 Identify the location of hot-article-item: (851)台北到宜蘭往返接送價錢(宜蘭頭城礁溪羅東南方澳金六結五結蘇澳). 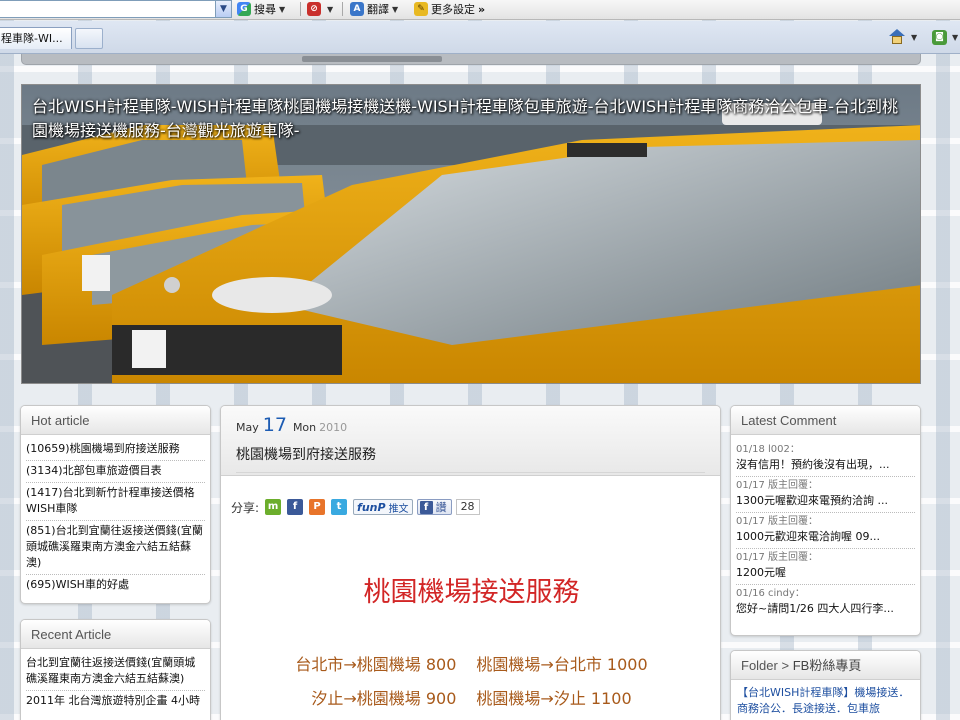
(115, 548).